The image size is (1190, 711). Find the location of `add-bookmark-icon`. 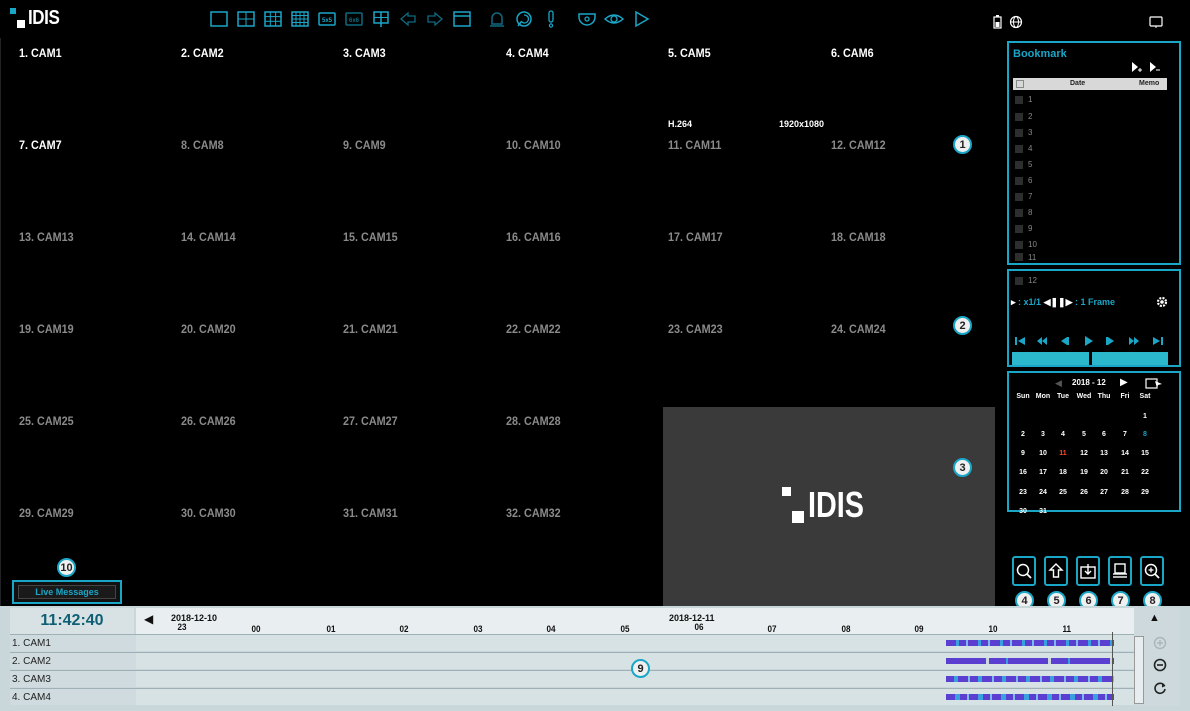

add-bookmark-icon is located at coordinates (1136, 66).